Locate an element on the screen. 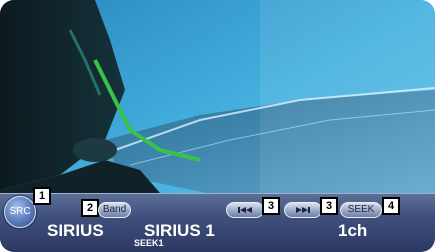  next-channel-button is located at coordinates (303, 210).